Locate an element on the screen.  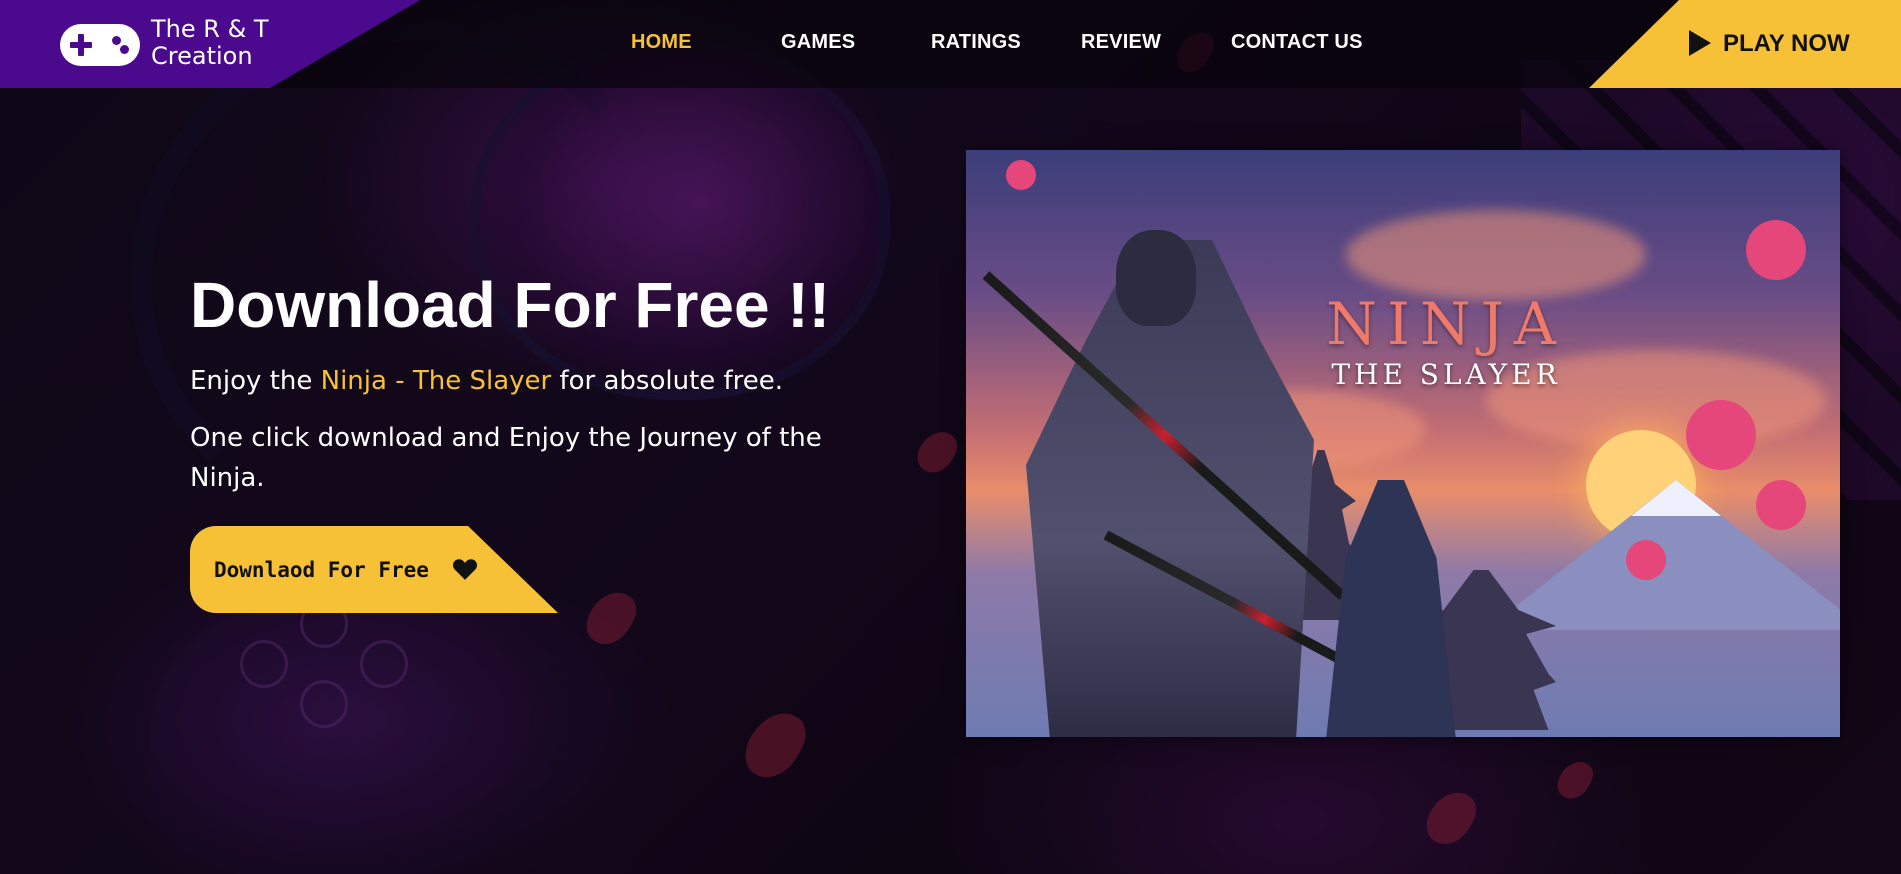
hero-title: Download For Free !! is located at coordinates (510, 305).